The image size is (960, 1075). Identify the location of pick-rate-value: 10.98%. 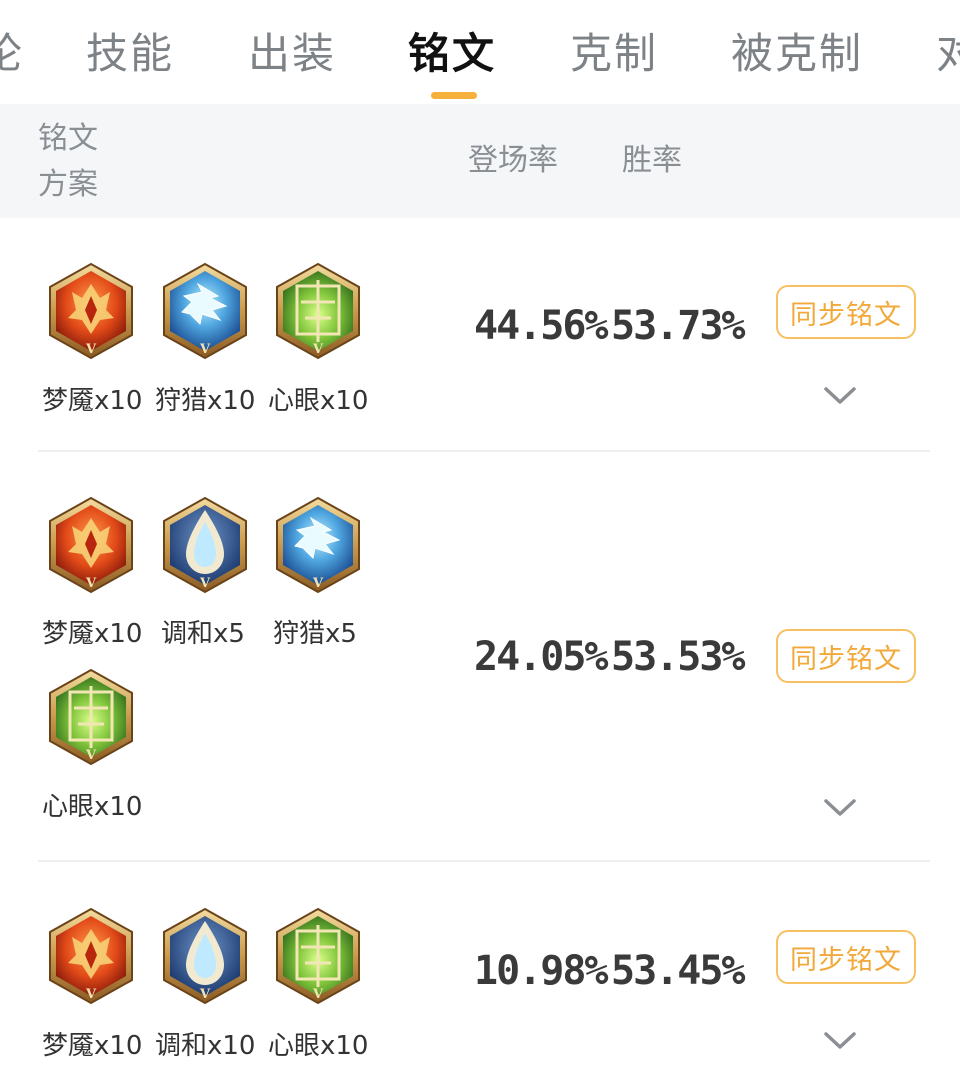
(541, 971).